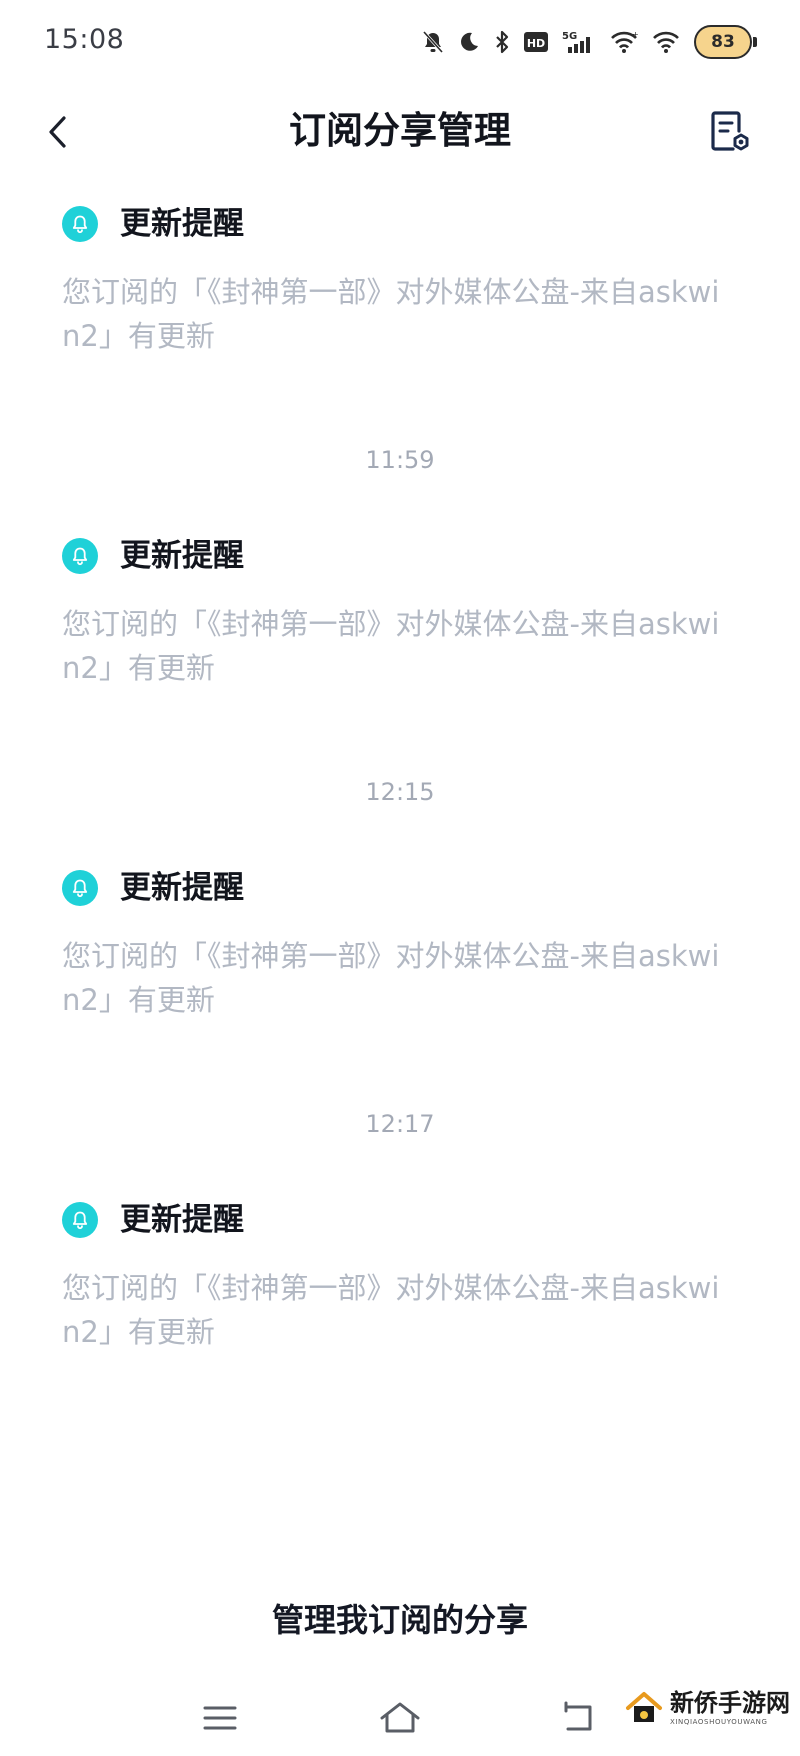 This screenshot has height=1756, width=800. I want to click on site-watermark: 新侨手游网 XINQIAOSHOUYOUWANG, so click(707, 1708).